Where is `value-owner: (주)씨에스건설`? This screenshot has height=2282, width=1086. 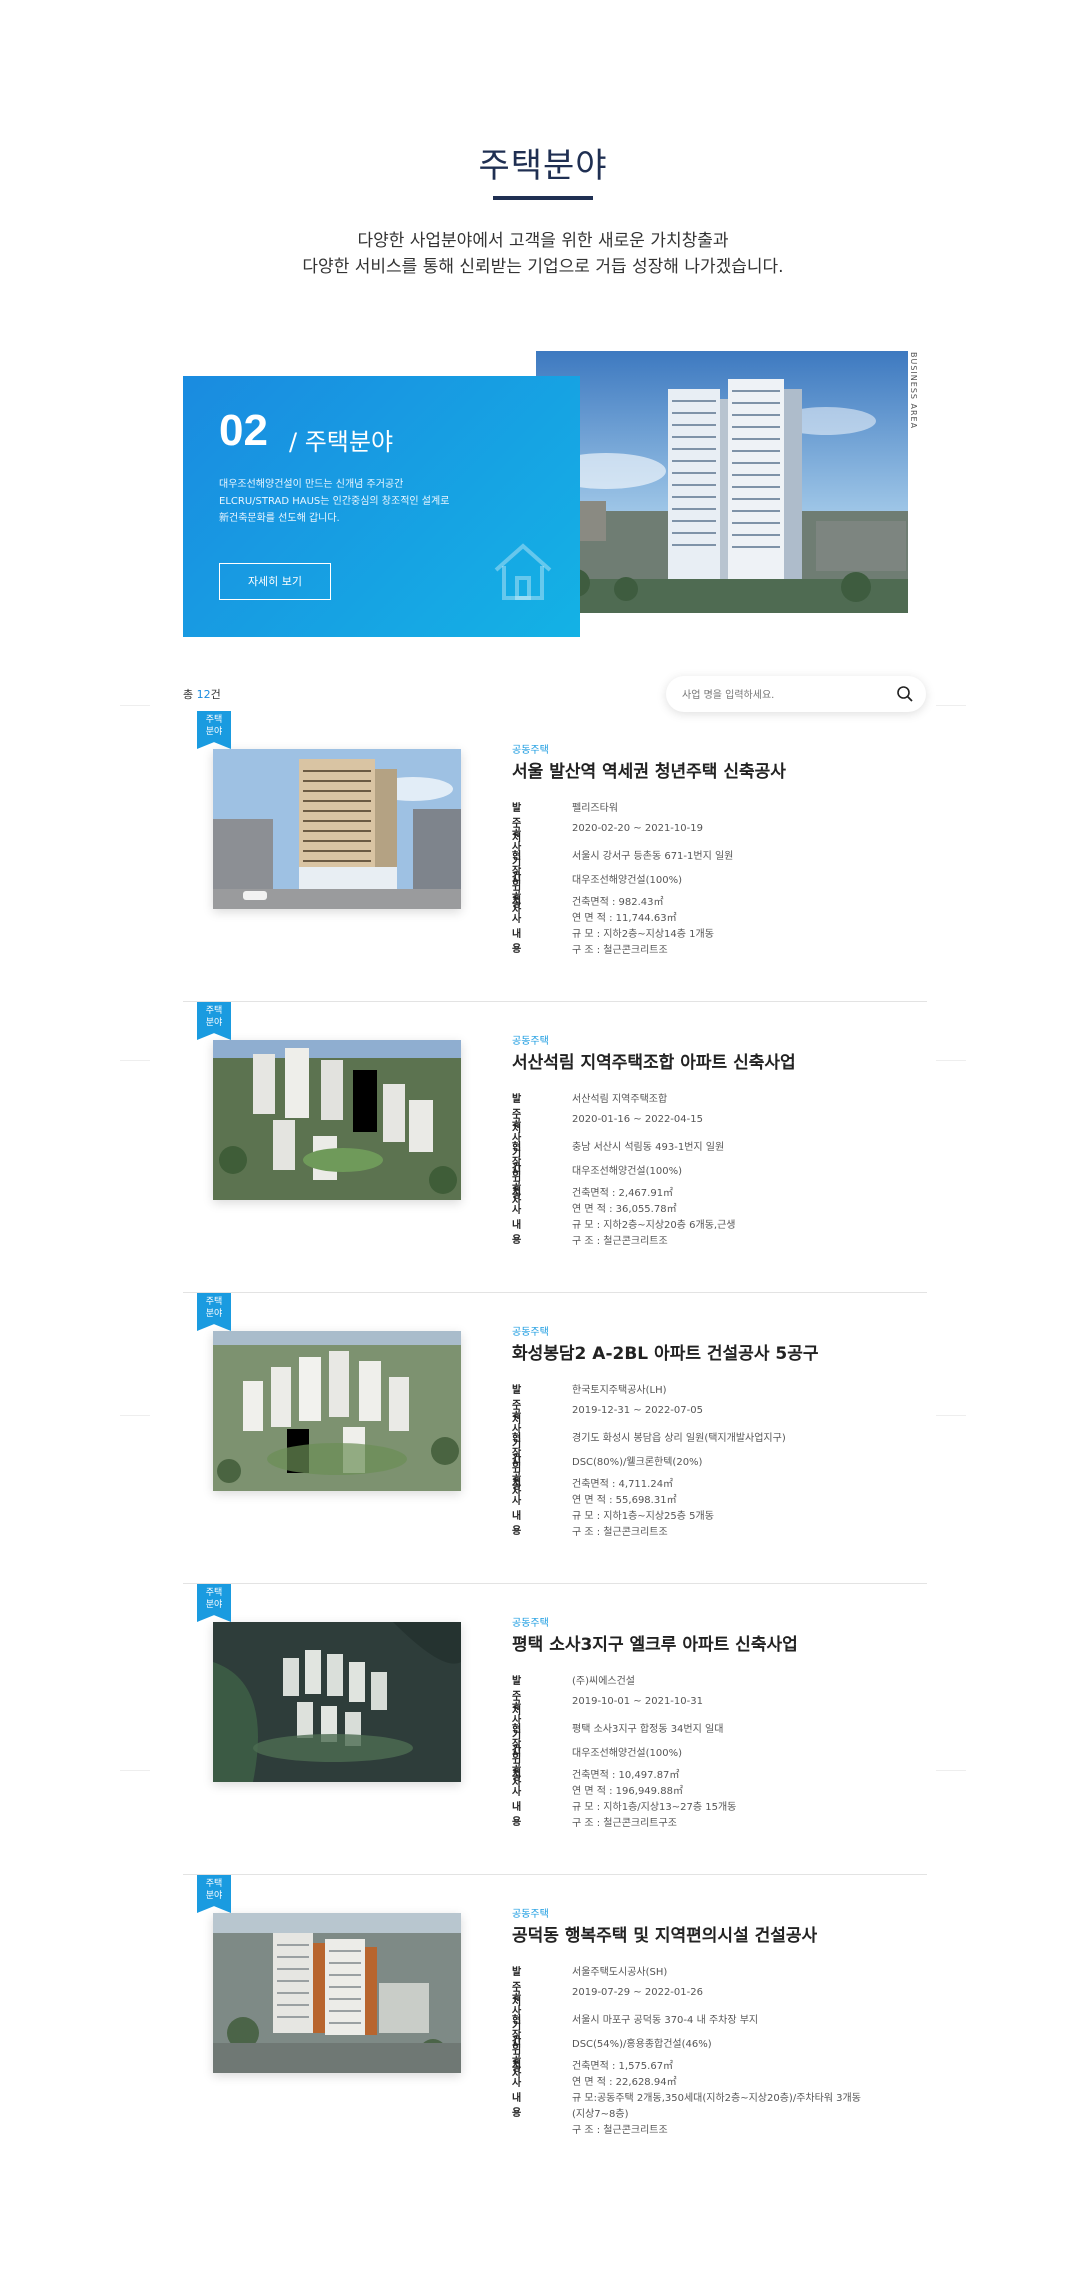 value-owner: (주)씨에스건설 is located at coordinates (604, 1681).